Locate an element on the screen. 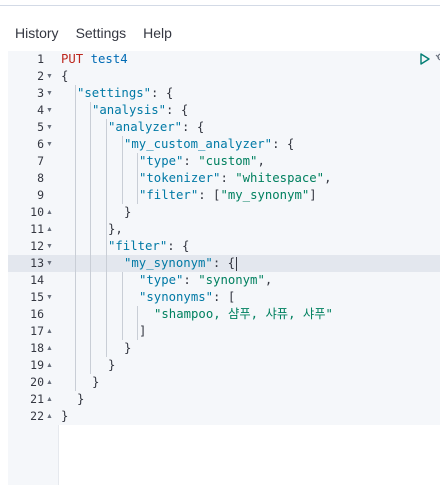  code-line-18: } is located at coordinates (127, 348).